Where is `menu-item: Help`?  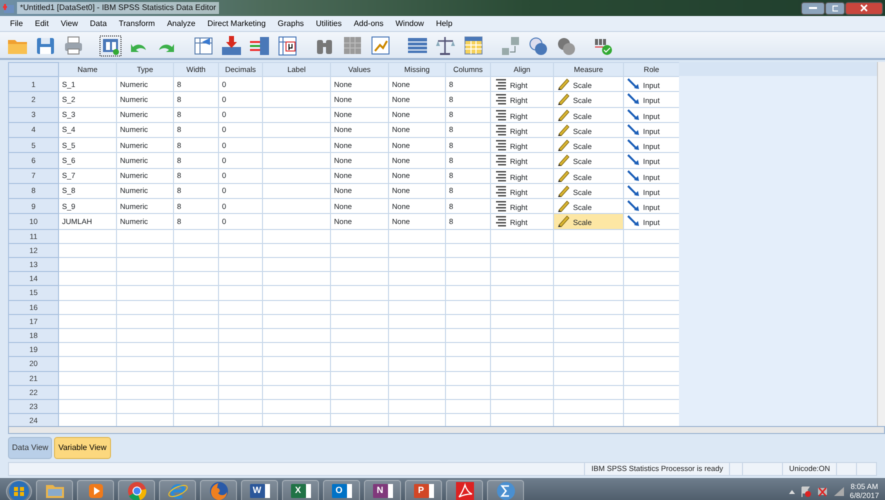
menu-item: Help is located at coordinates (444, 24).